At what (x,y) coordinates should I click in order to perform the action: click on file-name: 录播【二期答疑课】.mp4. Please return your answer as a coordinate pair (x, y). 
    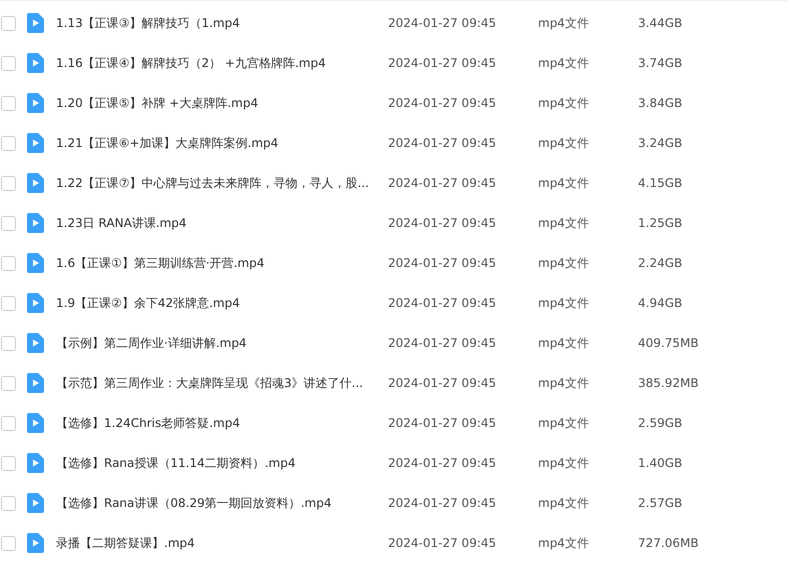
    Looking at the image, I should click on (222, 543).